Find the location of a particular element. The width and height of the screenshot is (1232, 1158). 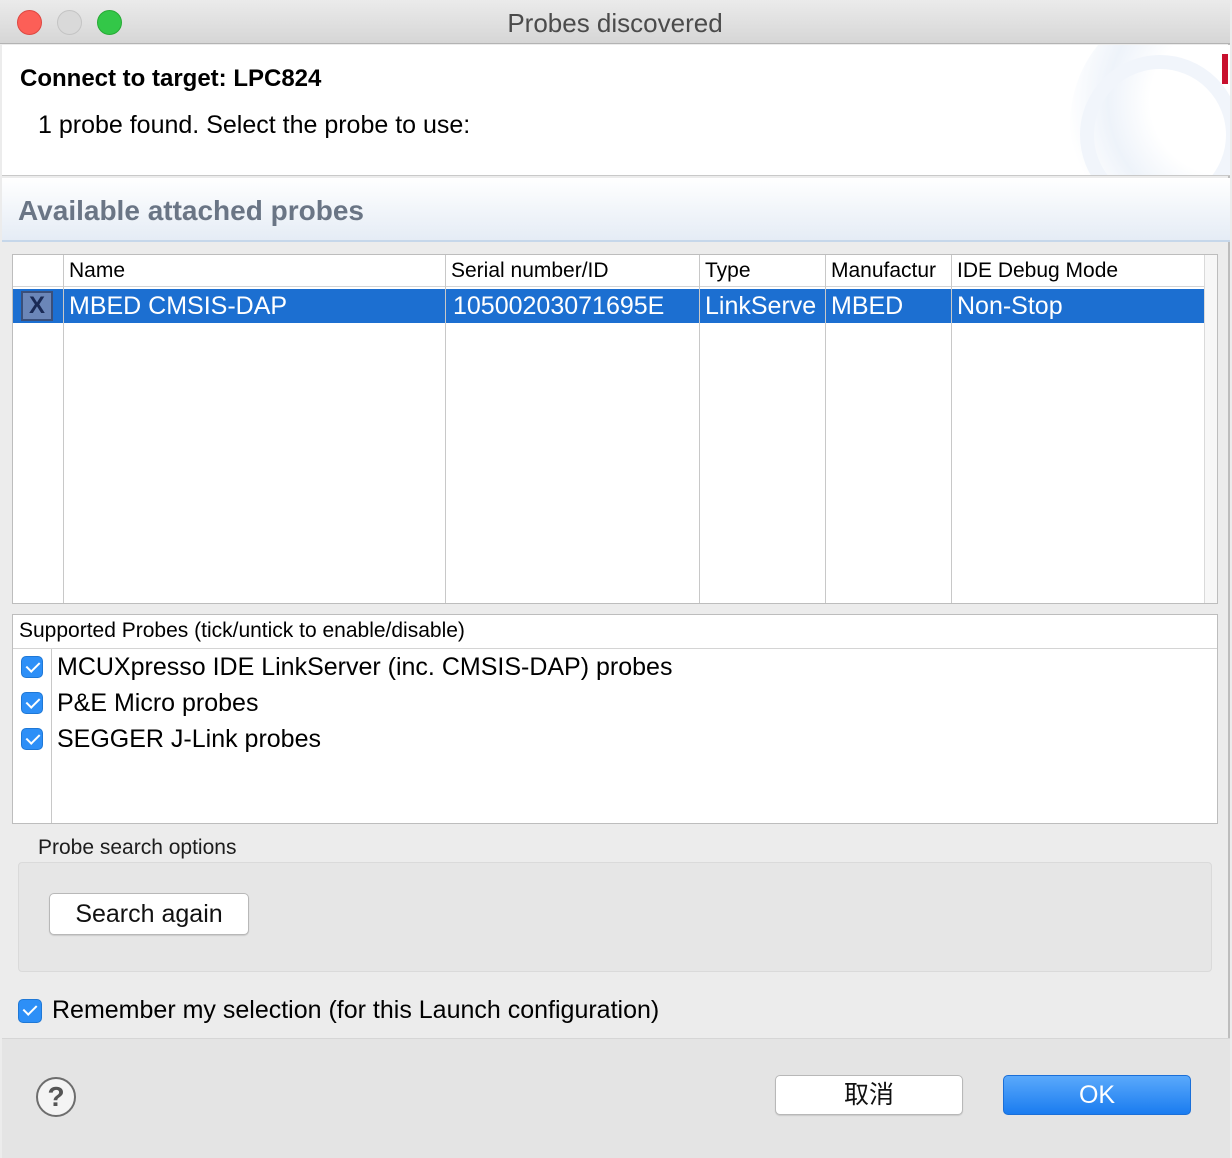

ok-button: OK is located at coordinates (1097, 1095).